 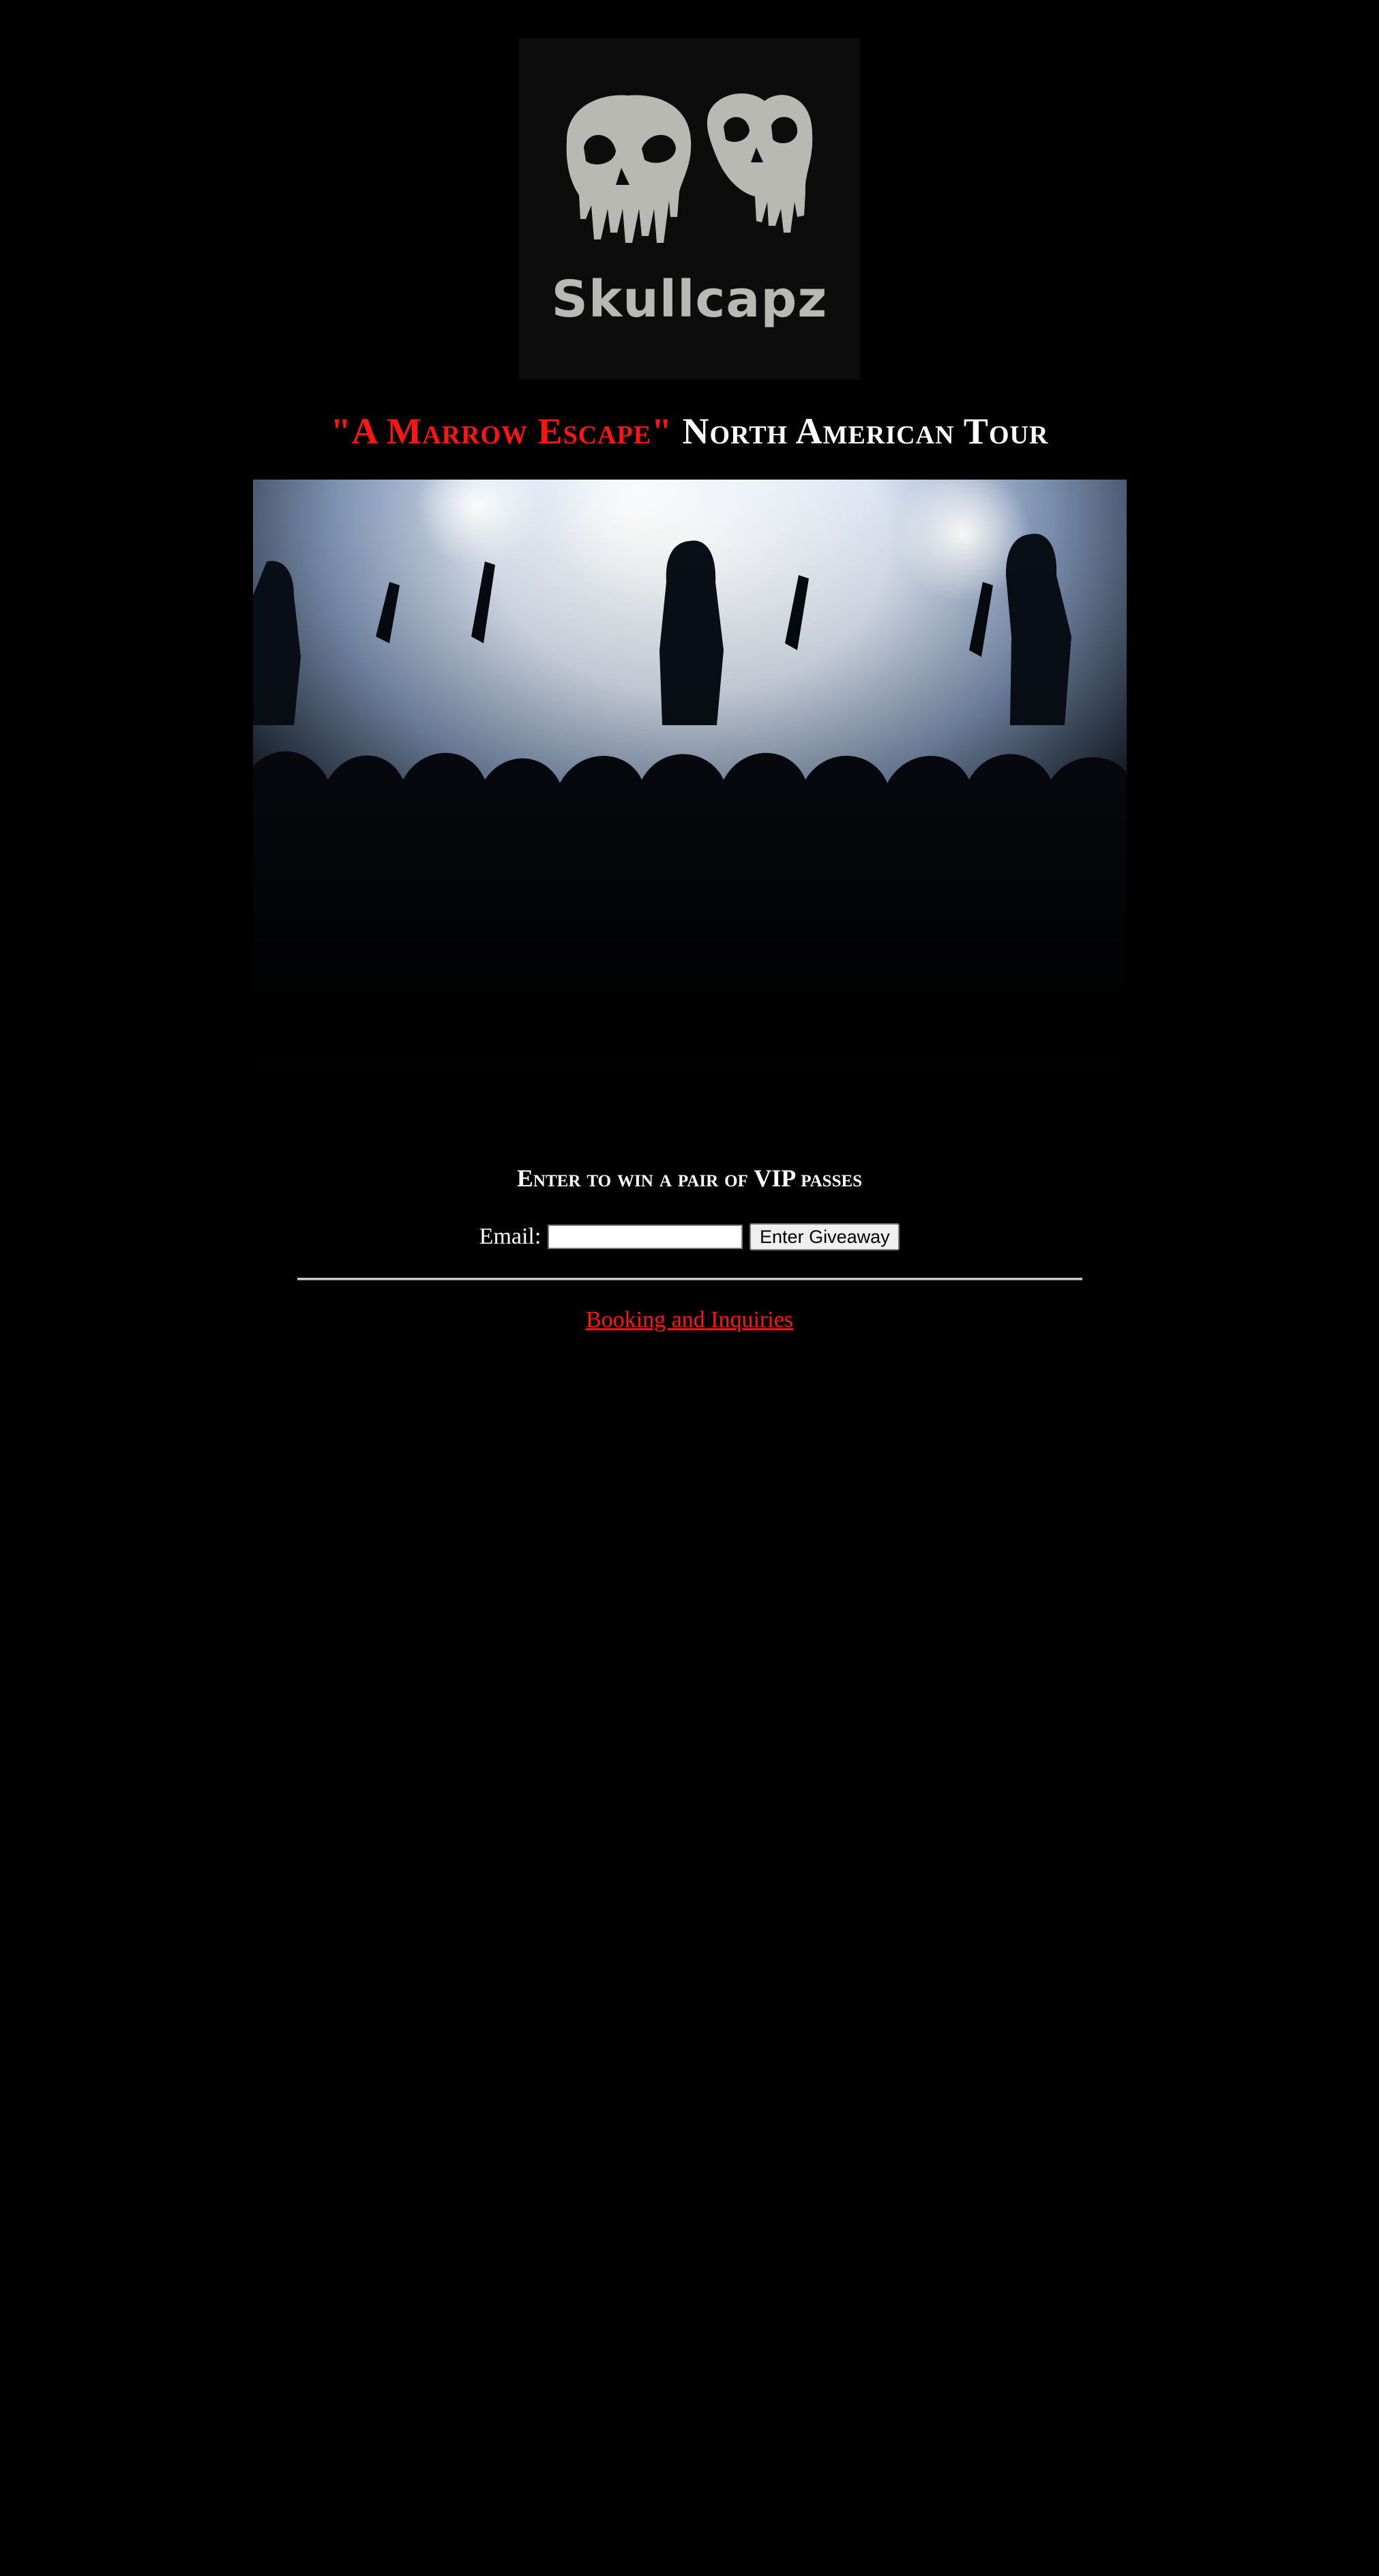 I want to click on twin-skulls-logo-icon: Skullcapz, so click(x=689, y=208).